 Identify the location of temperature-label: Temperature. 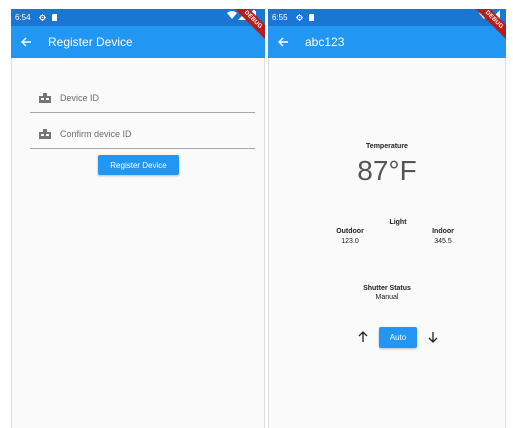
(387, 146).